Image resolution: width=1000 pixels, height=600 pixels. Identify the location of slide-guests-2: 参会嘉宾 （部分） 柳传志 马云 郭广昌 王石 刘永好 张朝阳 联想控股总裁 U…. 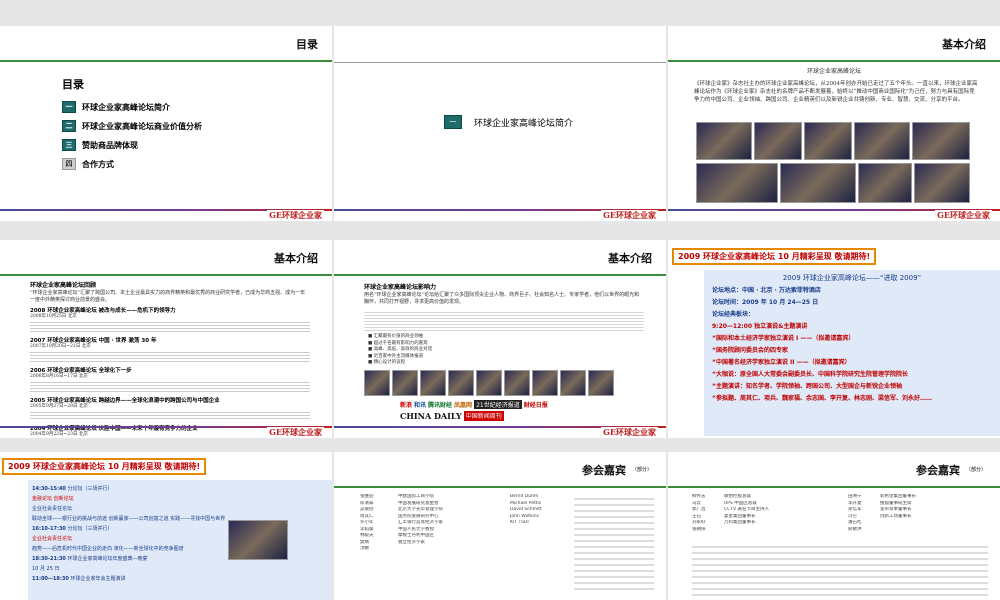
(834, 526).